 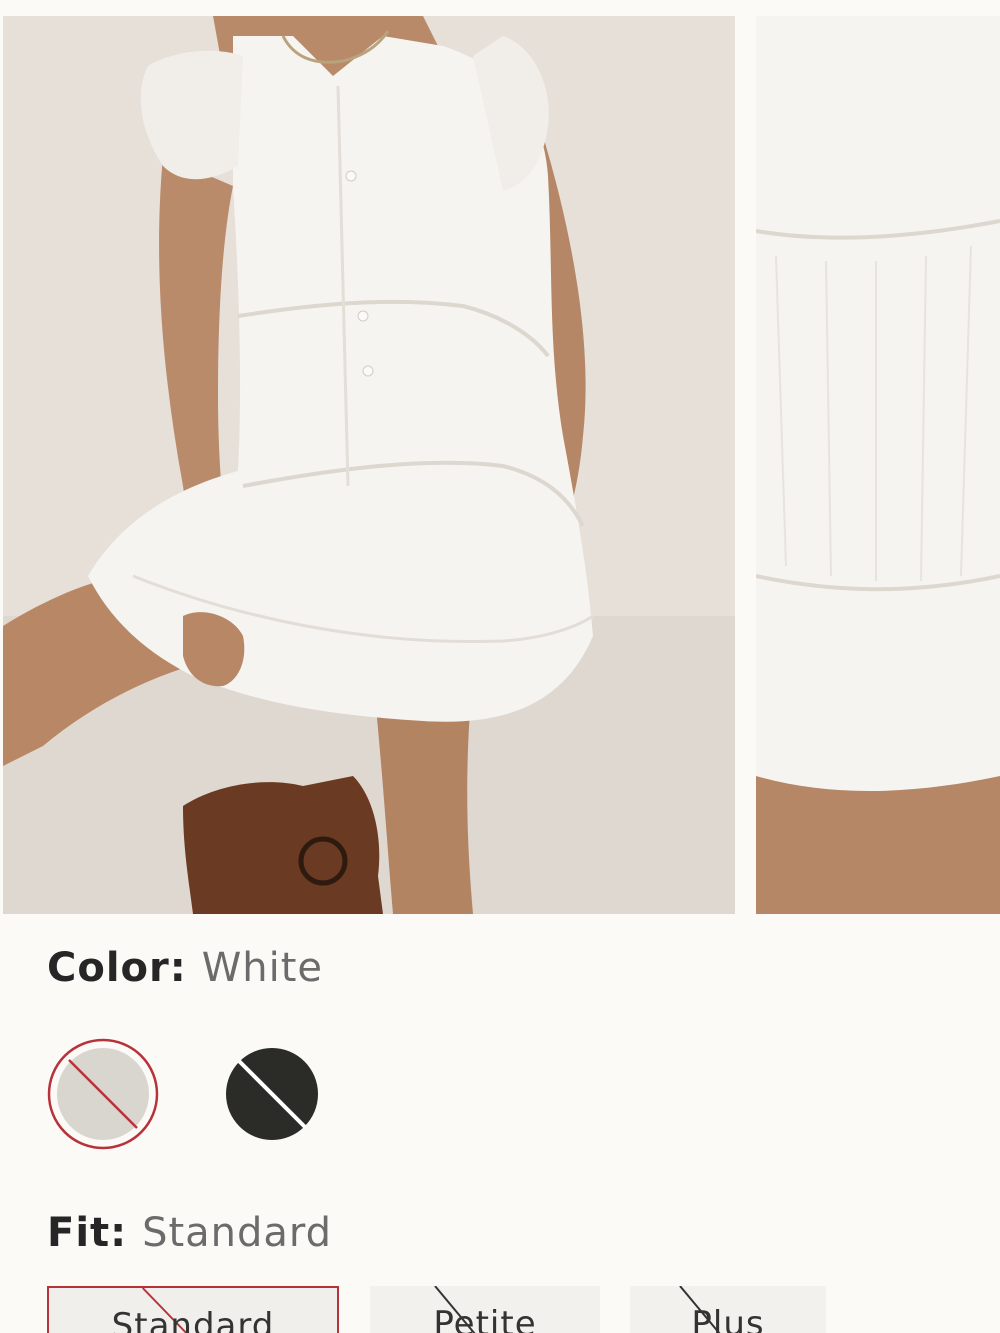 I want to click on color-swatch-black, so click(x=272, y=1094).